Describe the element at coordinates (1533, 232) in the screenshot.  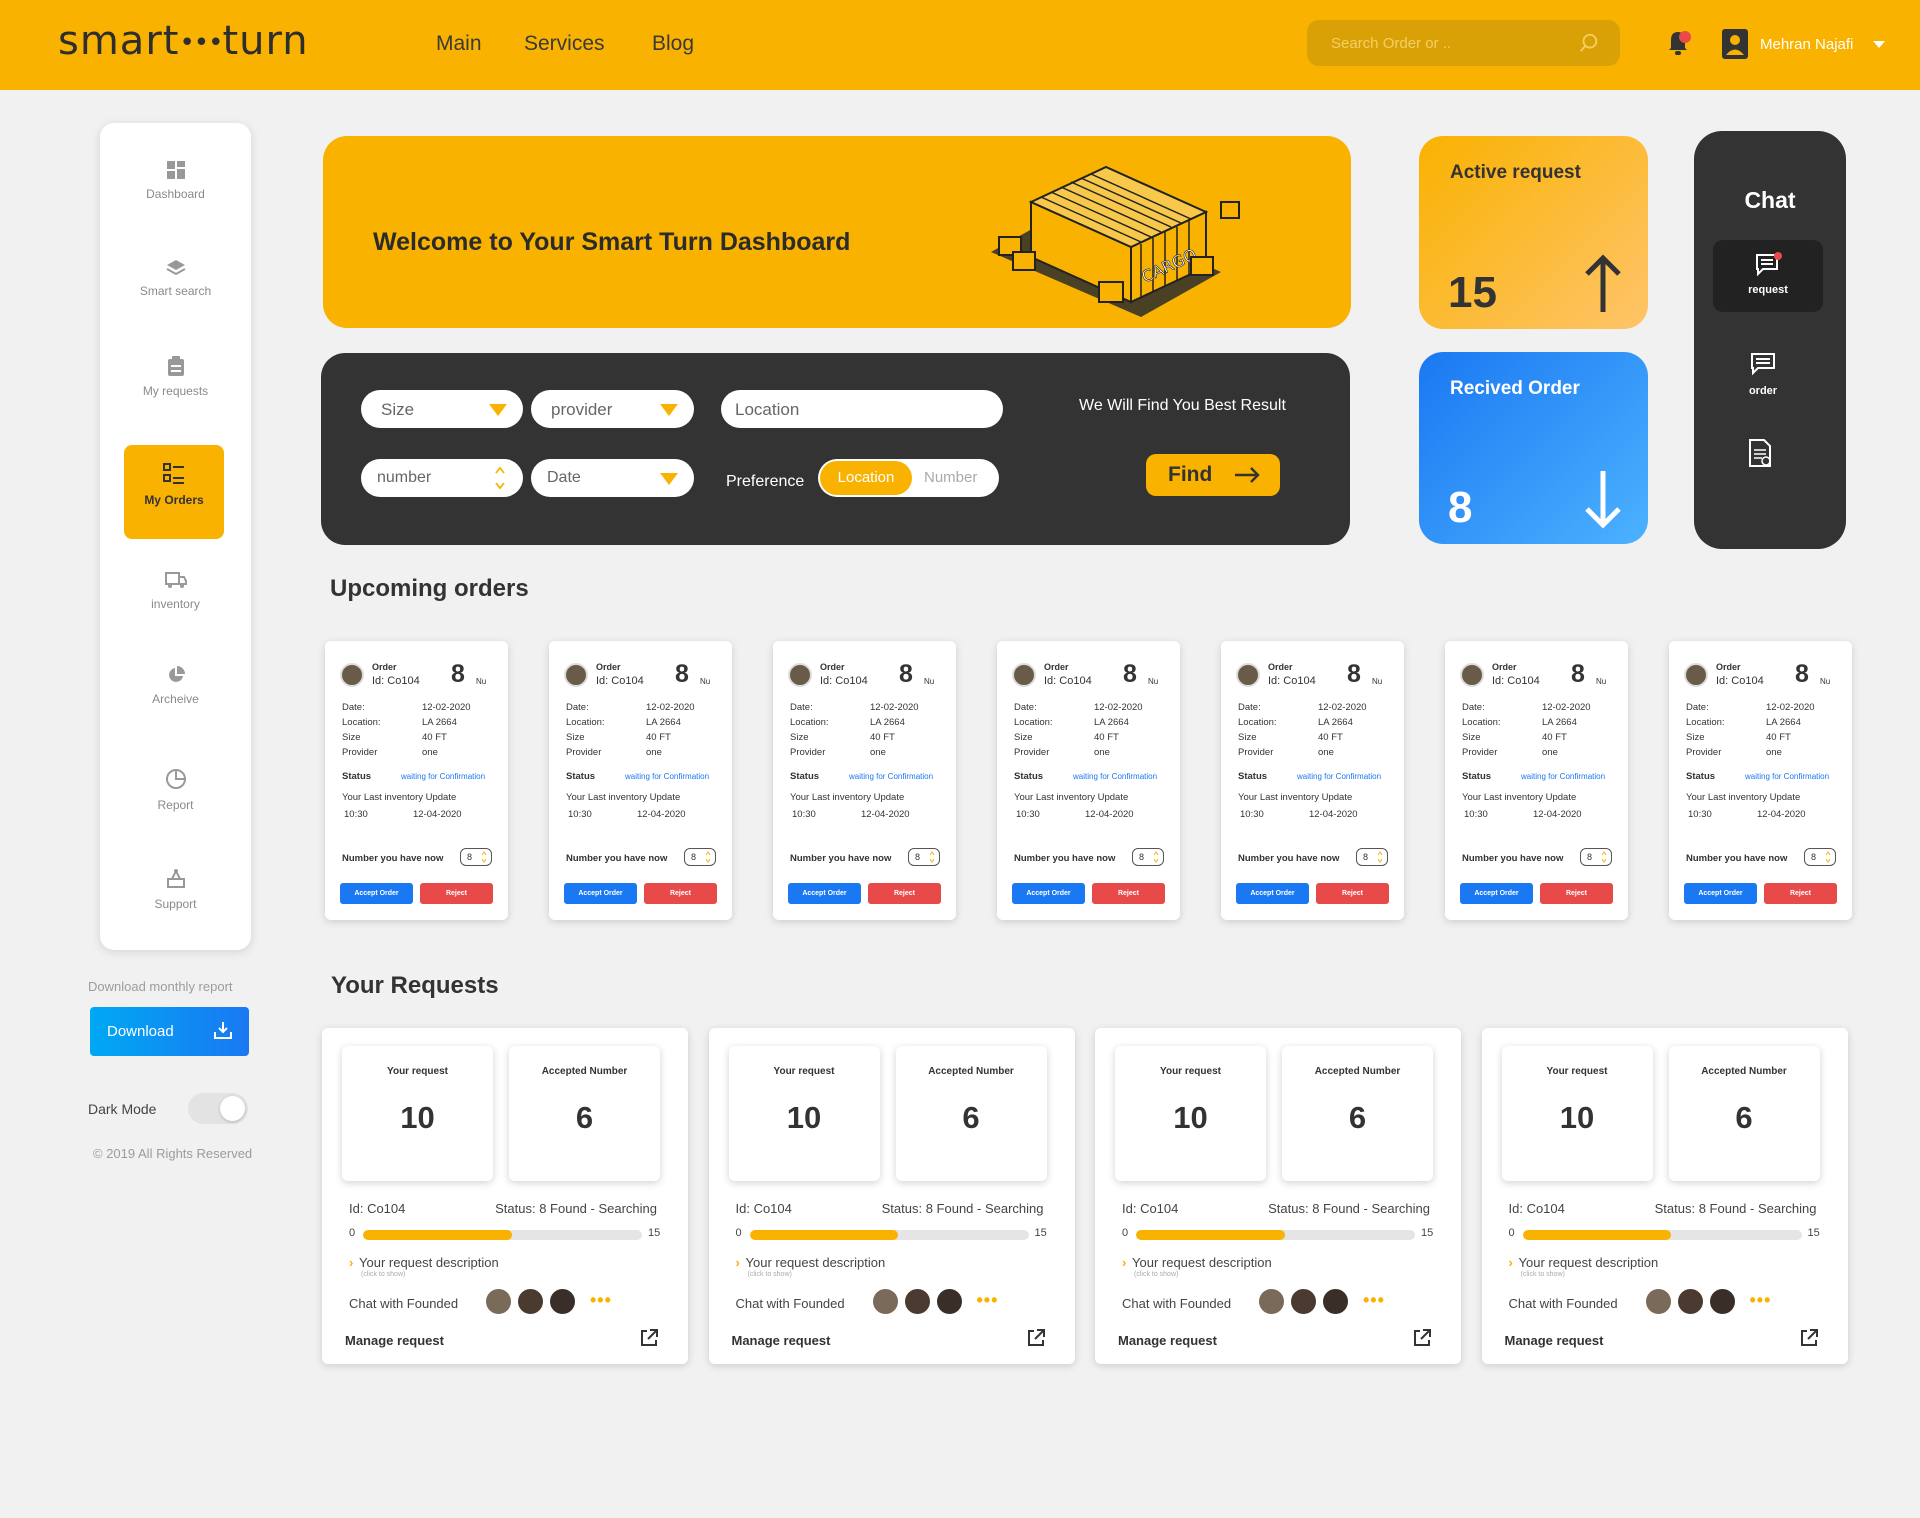
I see `active-request-card: Active request 15` at that location.